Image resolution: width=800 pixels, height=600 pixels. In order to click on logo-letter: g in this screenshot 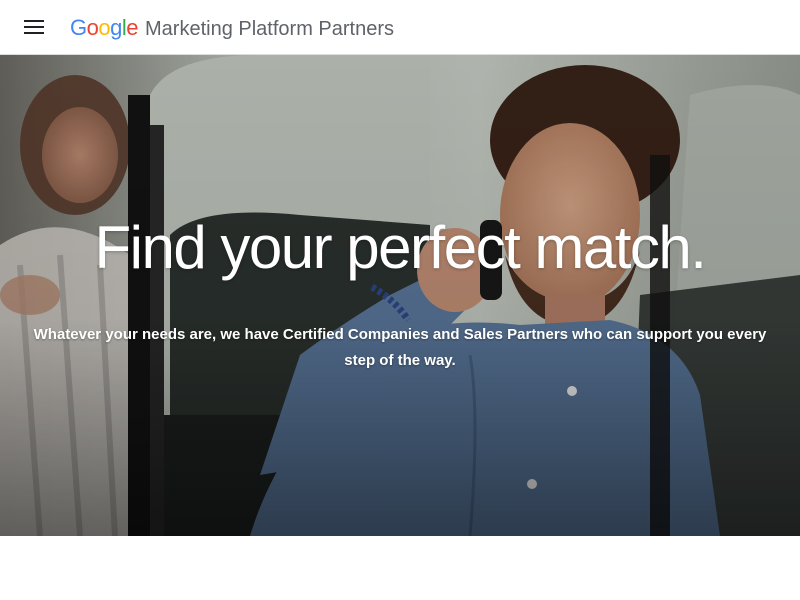, I will do `click(116, 27)`.